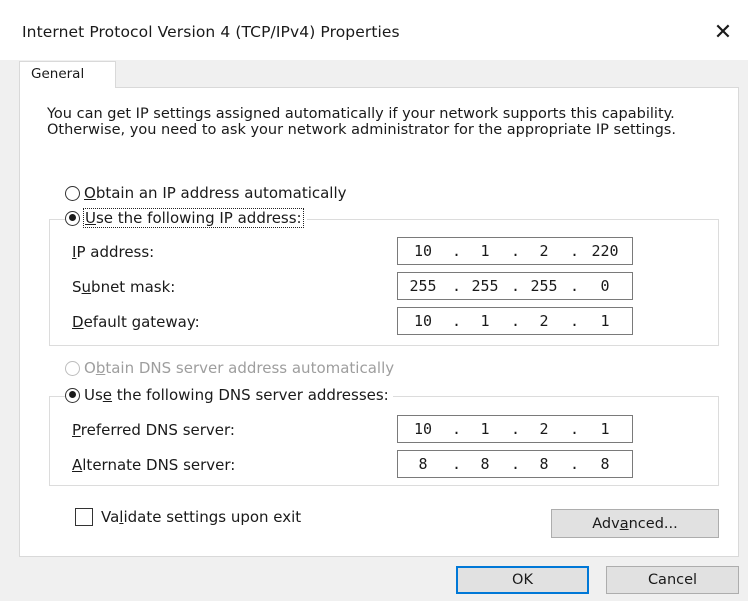 The width and height of the screenshot is (748, 601). I want to click on subnet-mask-label: Subnet mask:, so click(124, 287).